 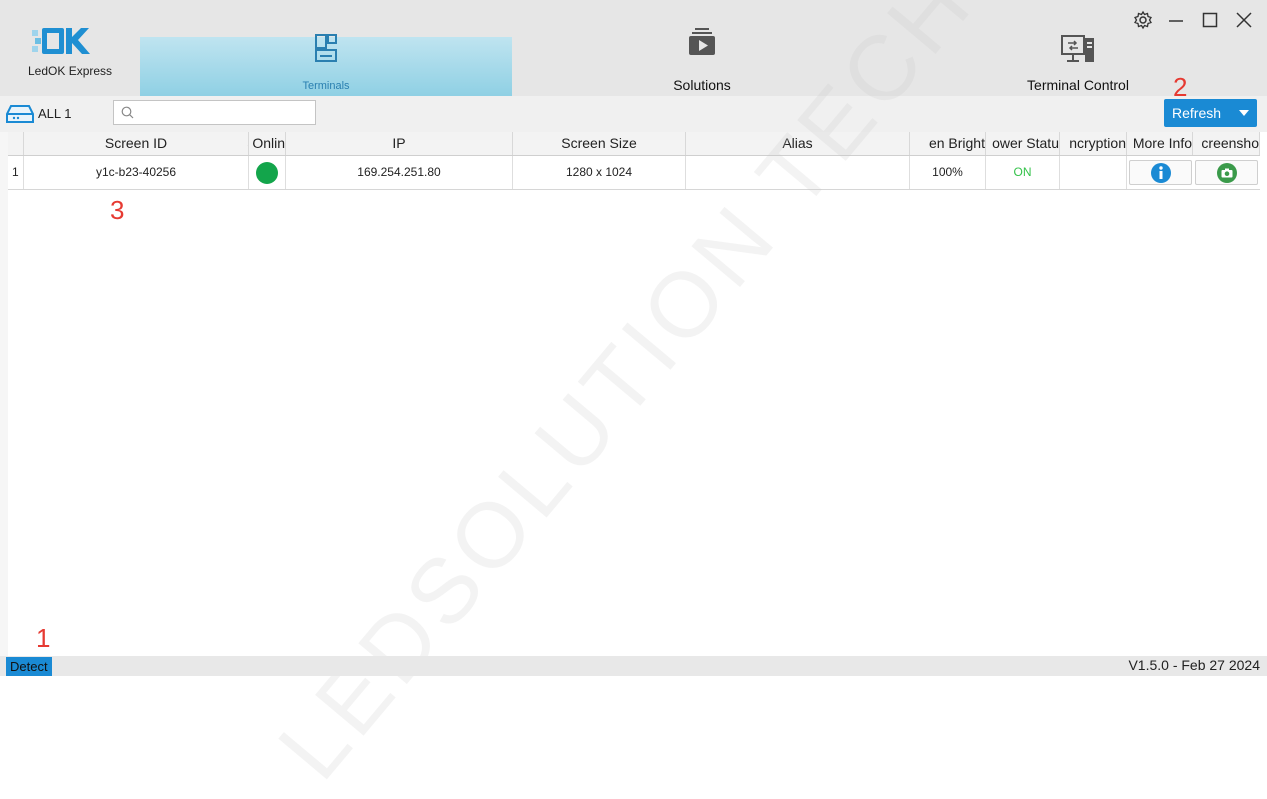 I want to click on terminals-icon, so click(x=326, y=48).